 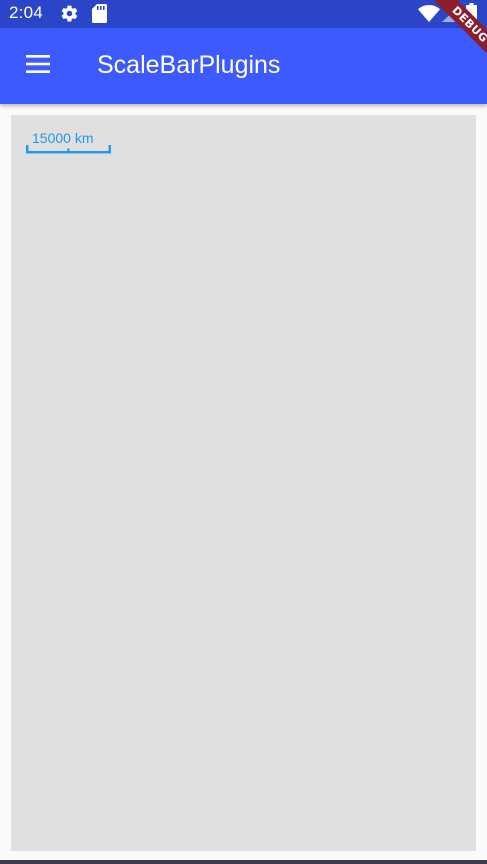 I want to click on scale-bar: 15000 km, so click(x=71, y=143).